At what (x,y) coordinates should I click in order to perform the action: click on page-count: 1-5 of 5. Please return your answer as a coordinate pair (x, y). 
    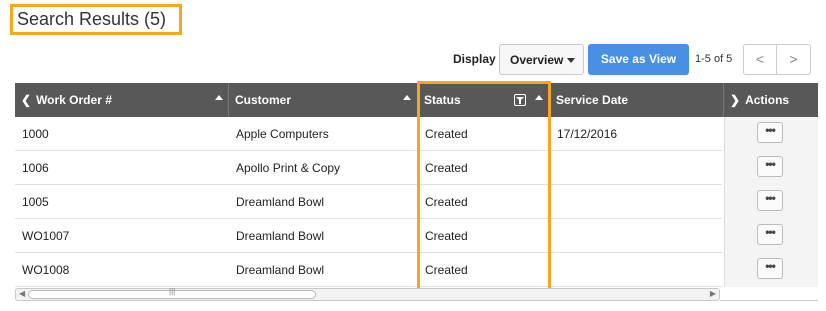
    Looking at the image, I should click on (714, 59).